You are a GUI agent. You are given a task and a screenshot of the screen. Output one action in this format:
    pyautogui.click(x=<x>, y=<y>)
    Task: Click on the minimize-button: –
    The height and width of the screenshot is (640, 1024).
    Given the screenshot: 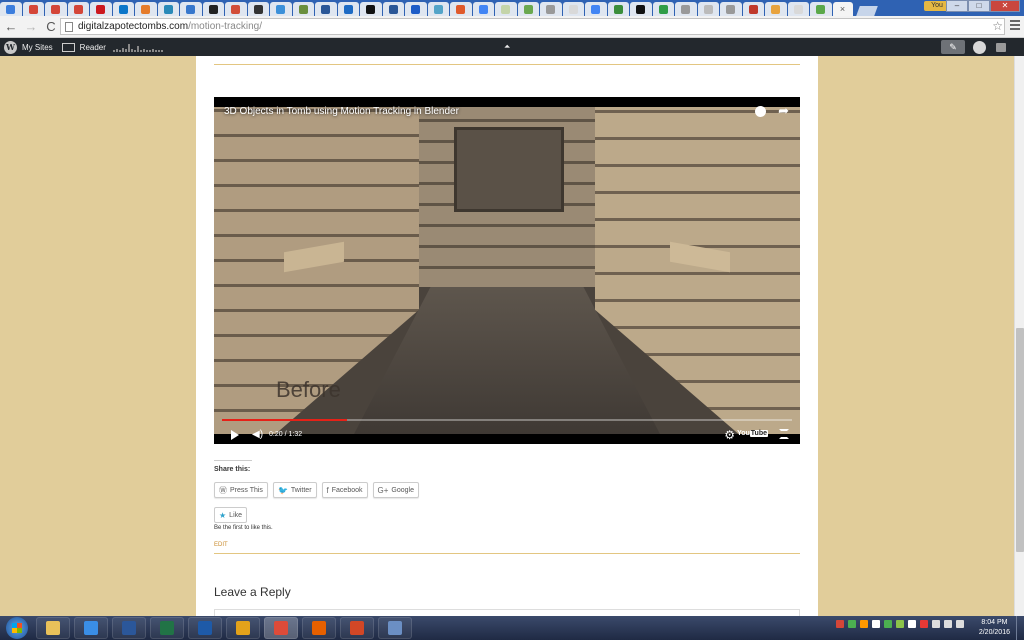 What is the action you would take?
    pyautogui.click(x=957, y=6)
    